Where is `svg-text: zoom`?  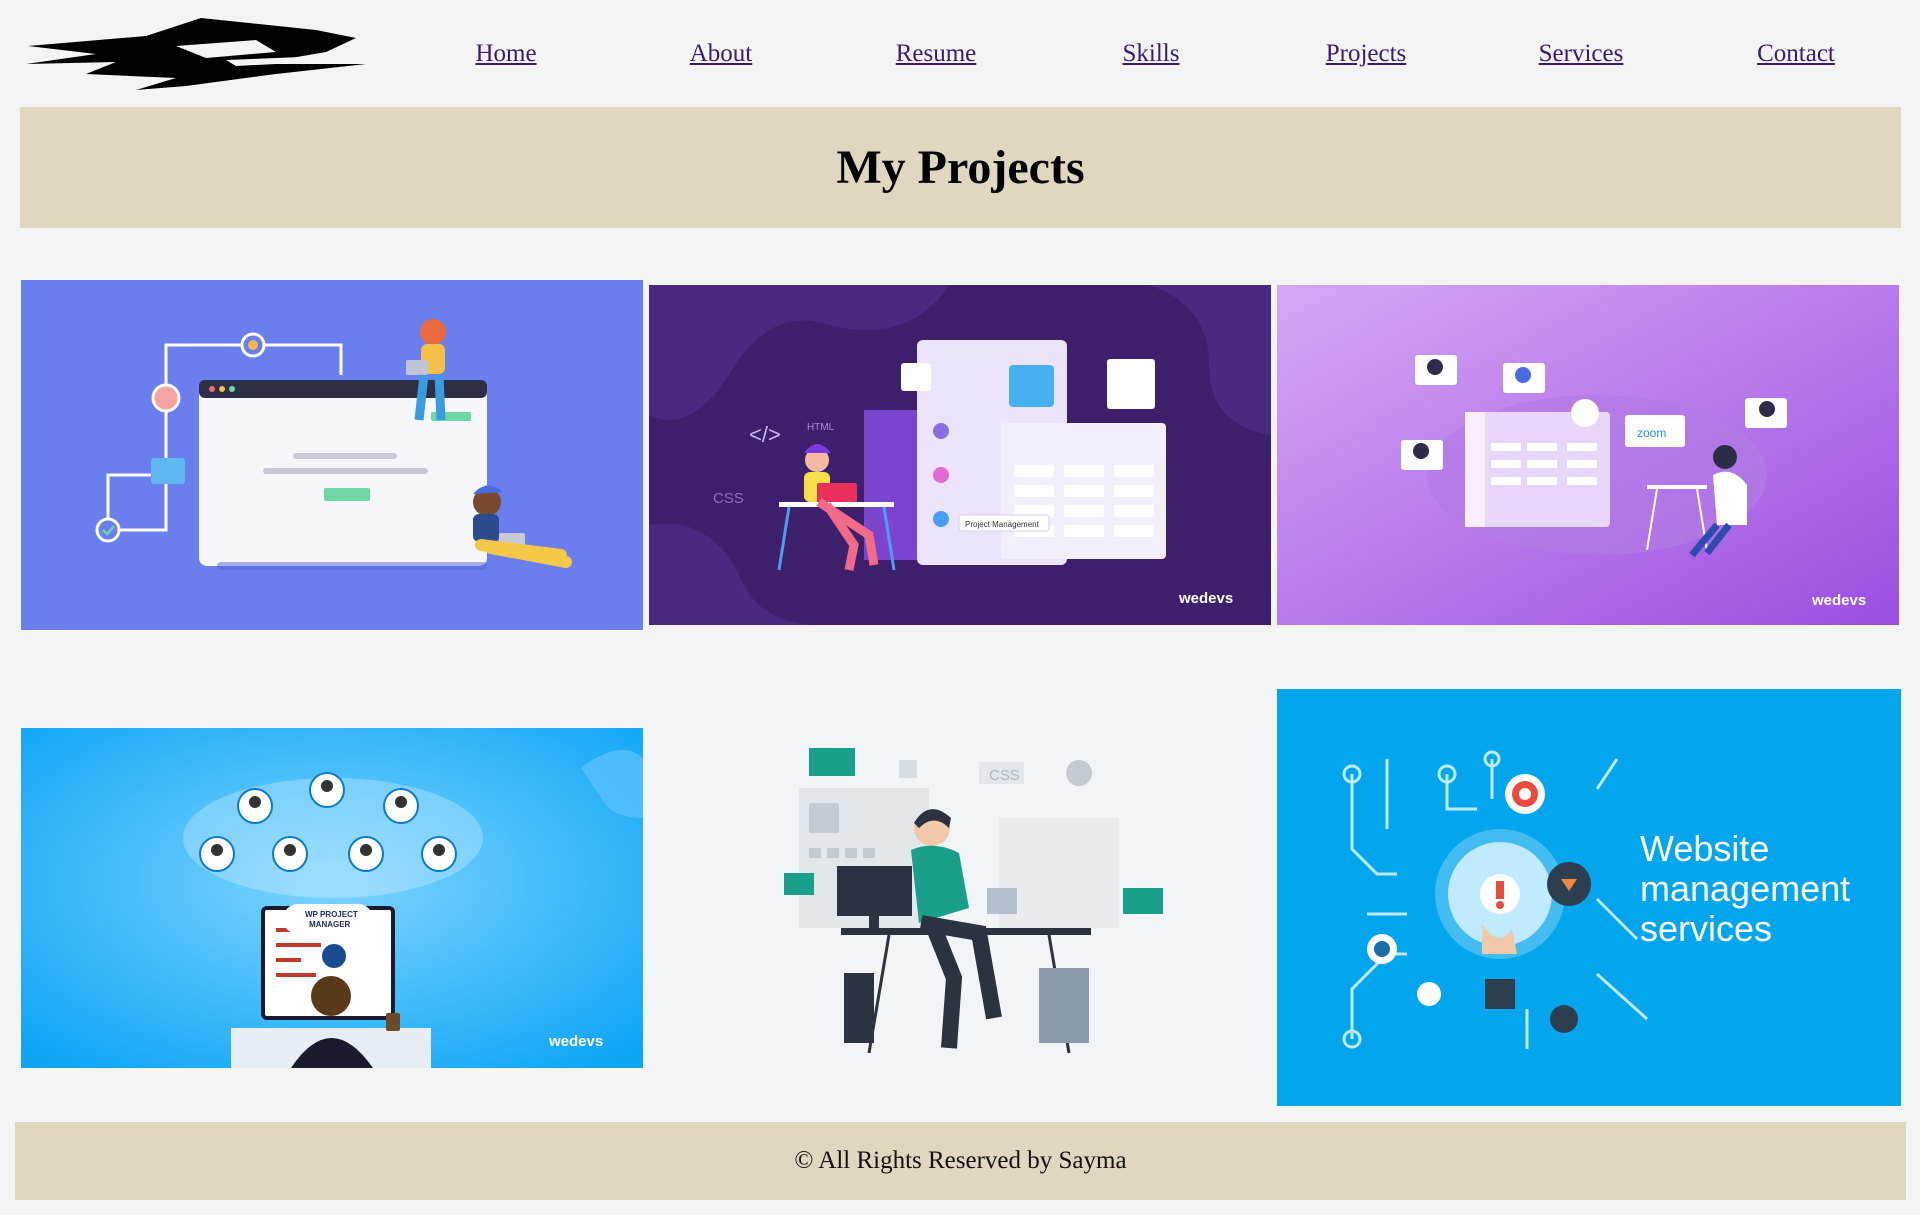 svg-text: zoom is located at coordinates (1651, 433).